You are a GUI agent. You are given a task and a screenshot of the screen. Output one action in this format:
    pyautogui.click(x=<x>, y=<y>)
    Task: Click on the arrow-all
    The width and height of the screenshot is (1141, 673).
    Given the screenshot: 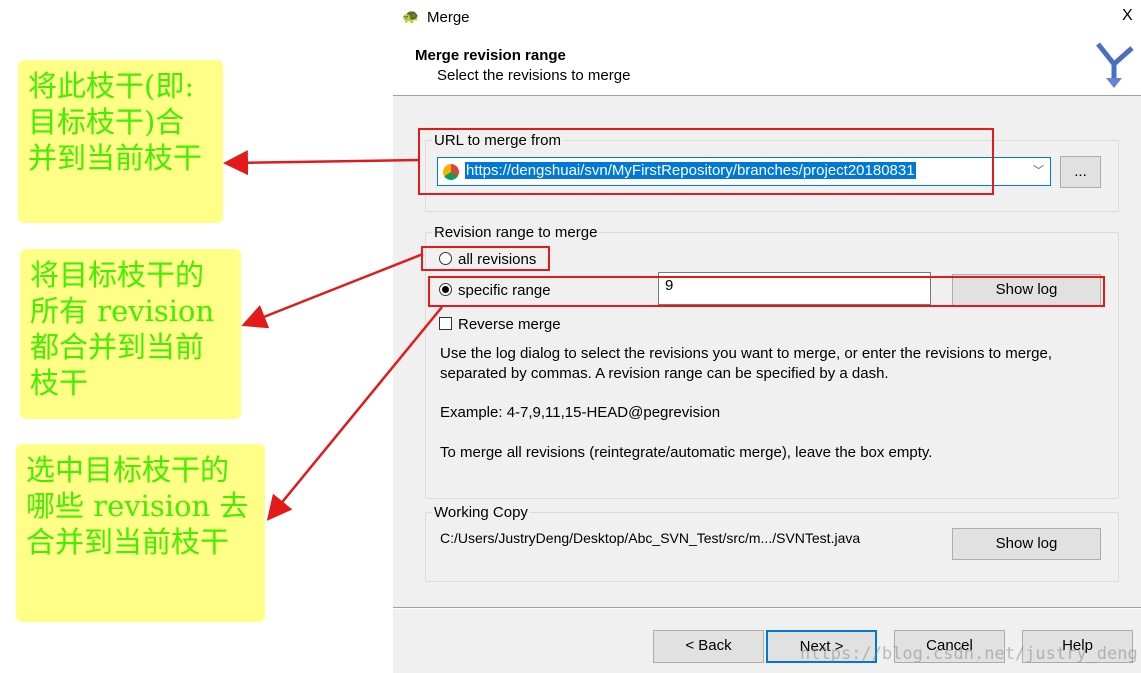 What is the action you would take?
    pyautogui.click(x=332, y=290)
    